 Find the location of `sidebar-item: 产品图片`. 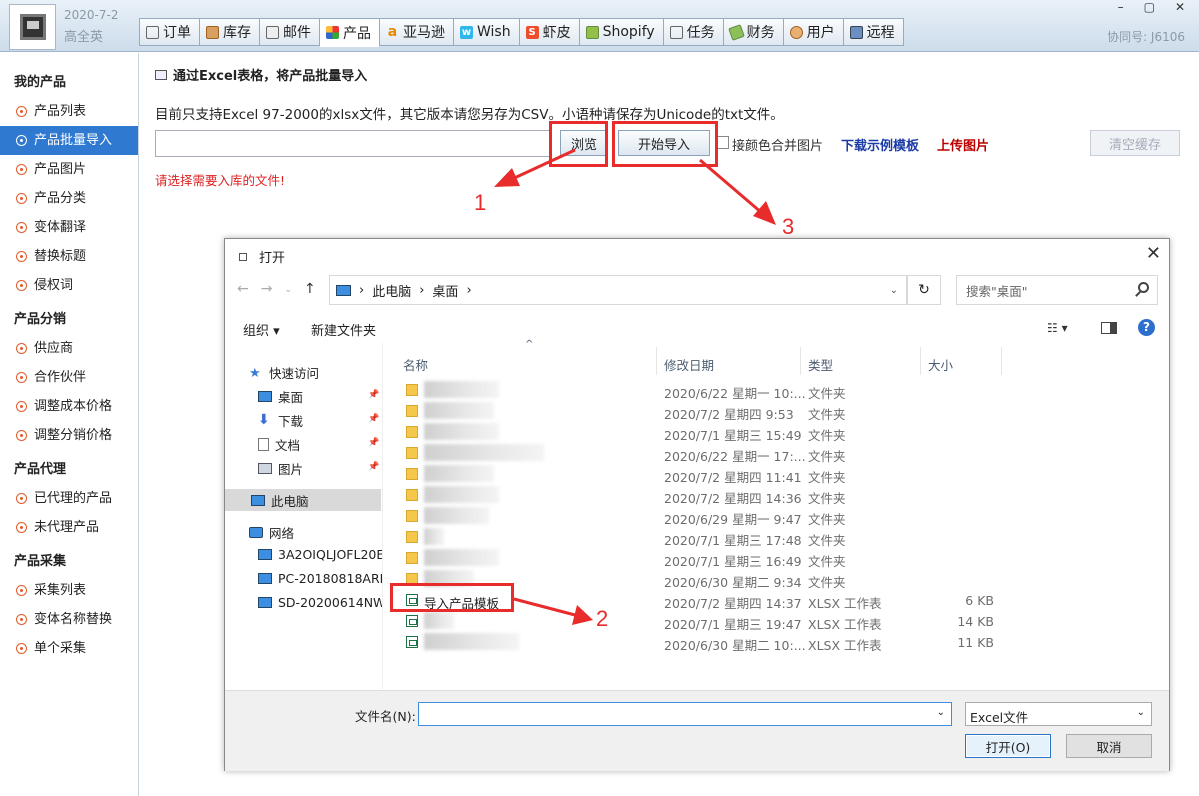

sidebar-item: 产品图片 is located at coordinates (69, 169).